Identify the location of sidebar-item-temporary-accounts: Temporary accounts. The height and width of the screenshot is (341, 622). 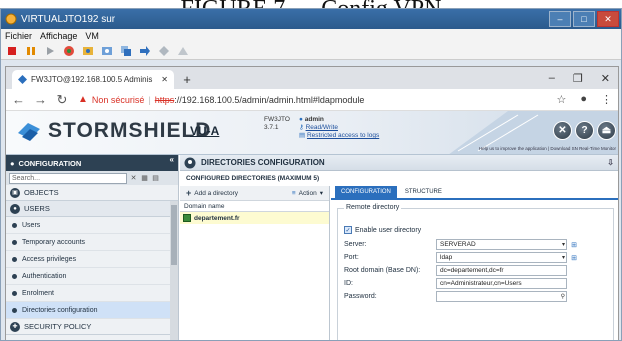
(92, 242).